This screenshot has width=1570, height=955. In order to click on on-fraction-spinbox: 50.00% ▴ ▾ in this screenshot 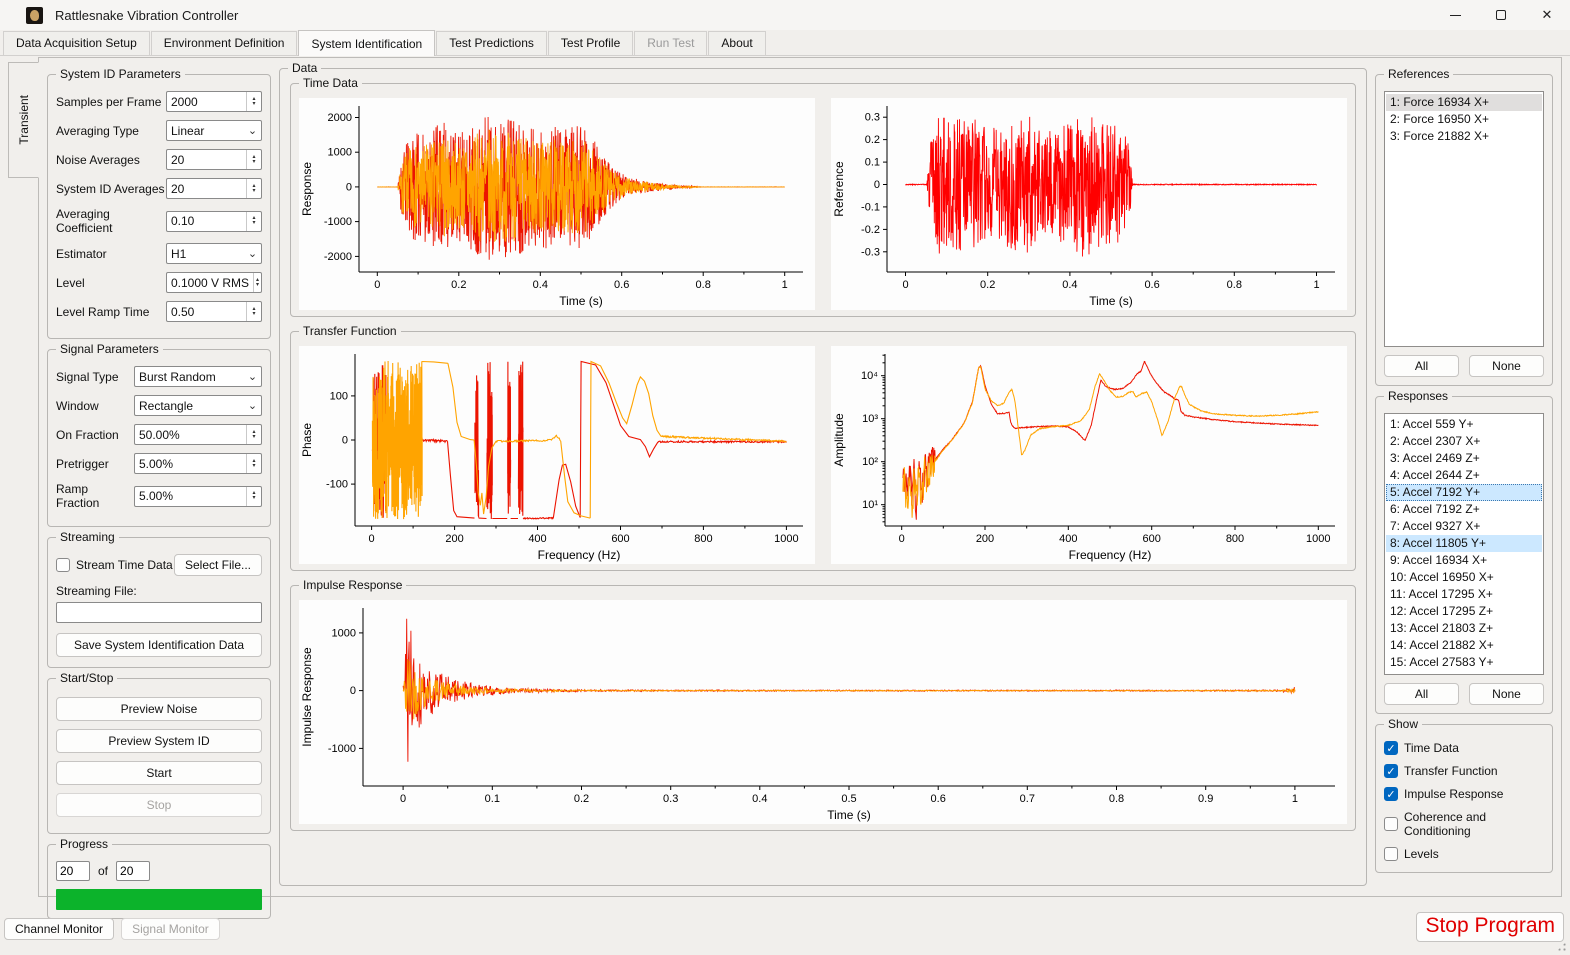, I will do `click(198, 434)`.